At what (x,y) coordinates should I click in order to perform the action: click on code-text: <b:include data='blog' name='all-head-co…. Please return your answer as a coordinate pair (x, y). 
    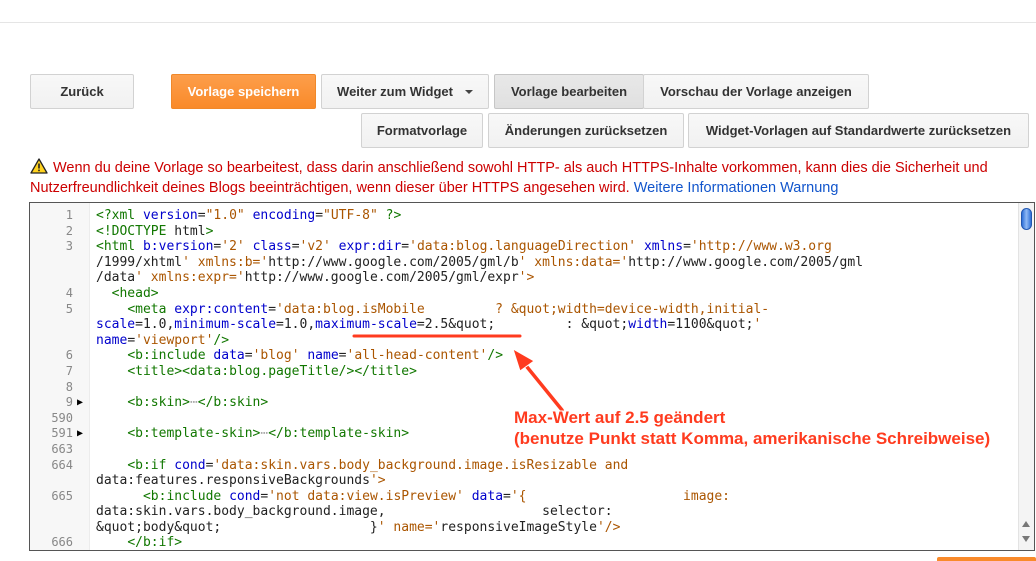
    Looking at the image, I should click on (315, 356).